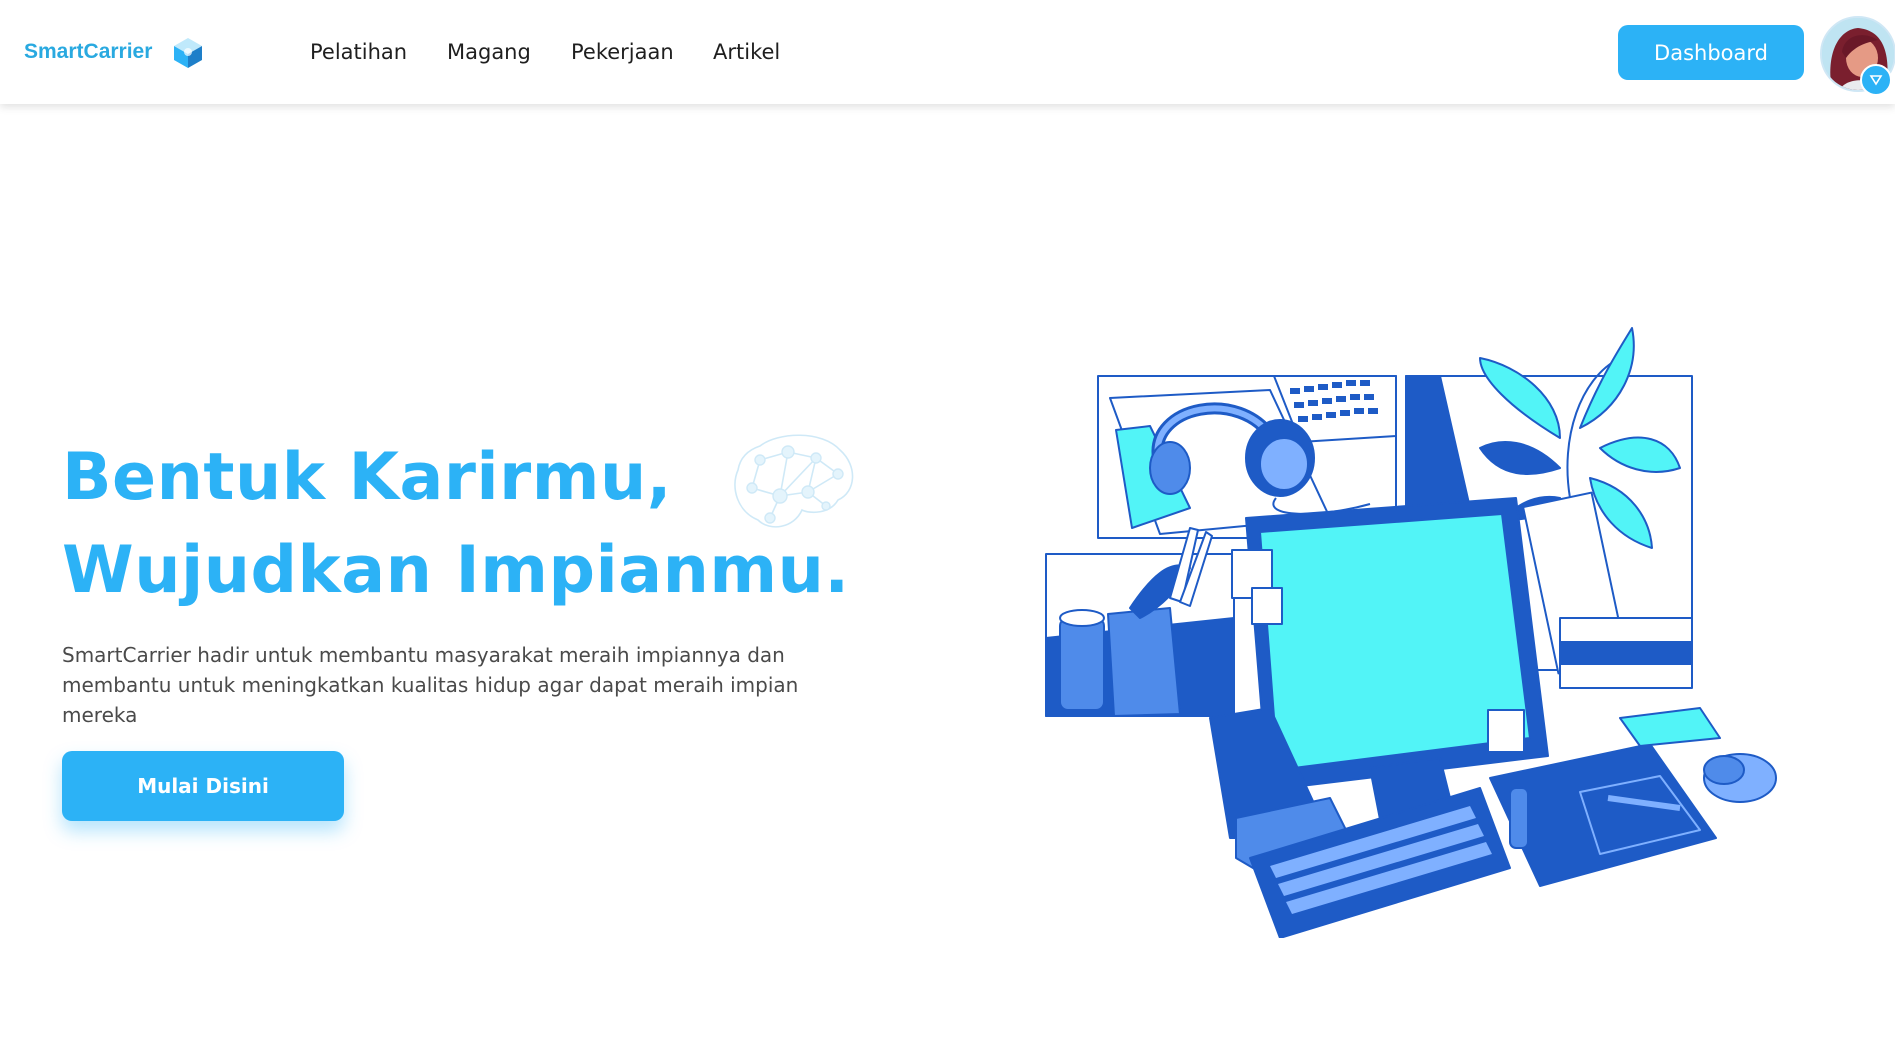 The height and width of the screenshot is (1055, 1895). What do you see at coordinates (1711, 52) in the screenshot?
I see `dashboard-button: Dashboard` at bounding box center [1711, 52].